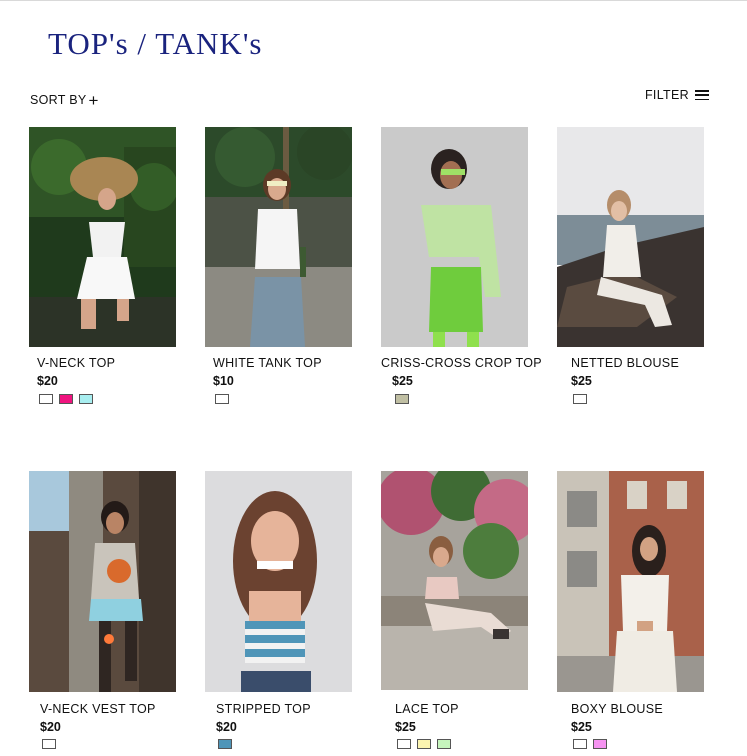 Image resolution: width=747 pixels, height=756 pixels. I want to click on product-name: NETTED BLOUSE, so click(625, 363).